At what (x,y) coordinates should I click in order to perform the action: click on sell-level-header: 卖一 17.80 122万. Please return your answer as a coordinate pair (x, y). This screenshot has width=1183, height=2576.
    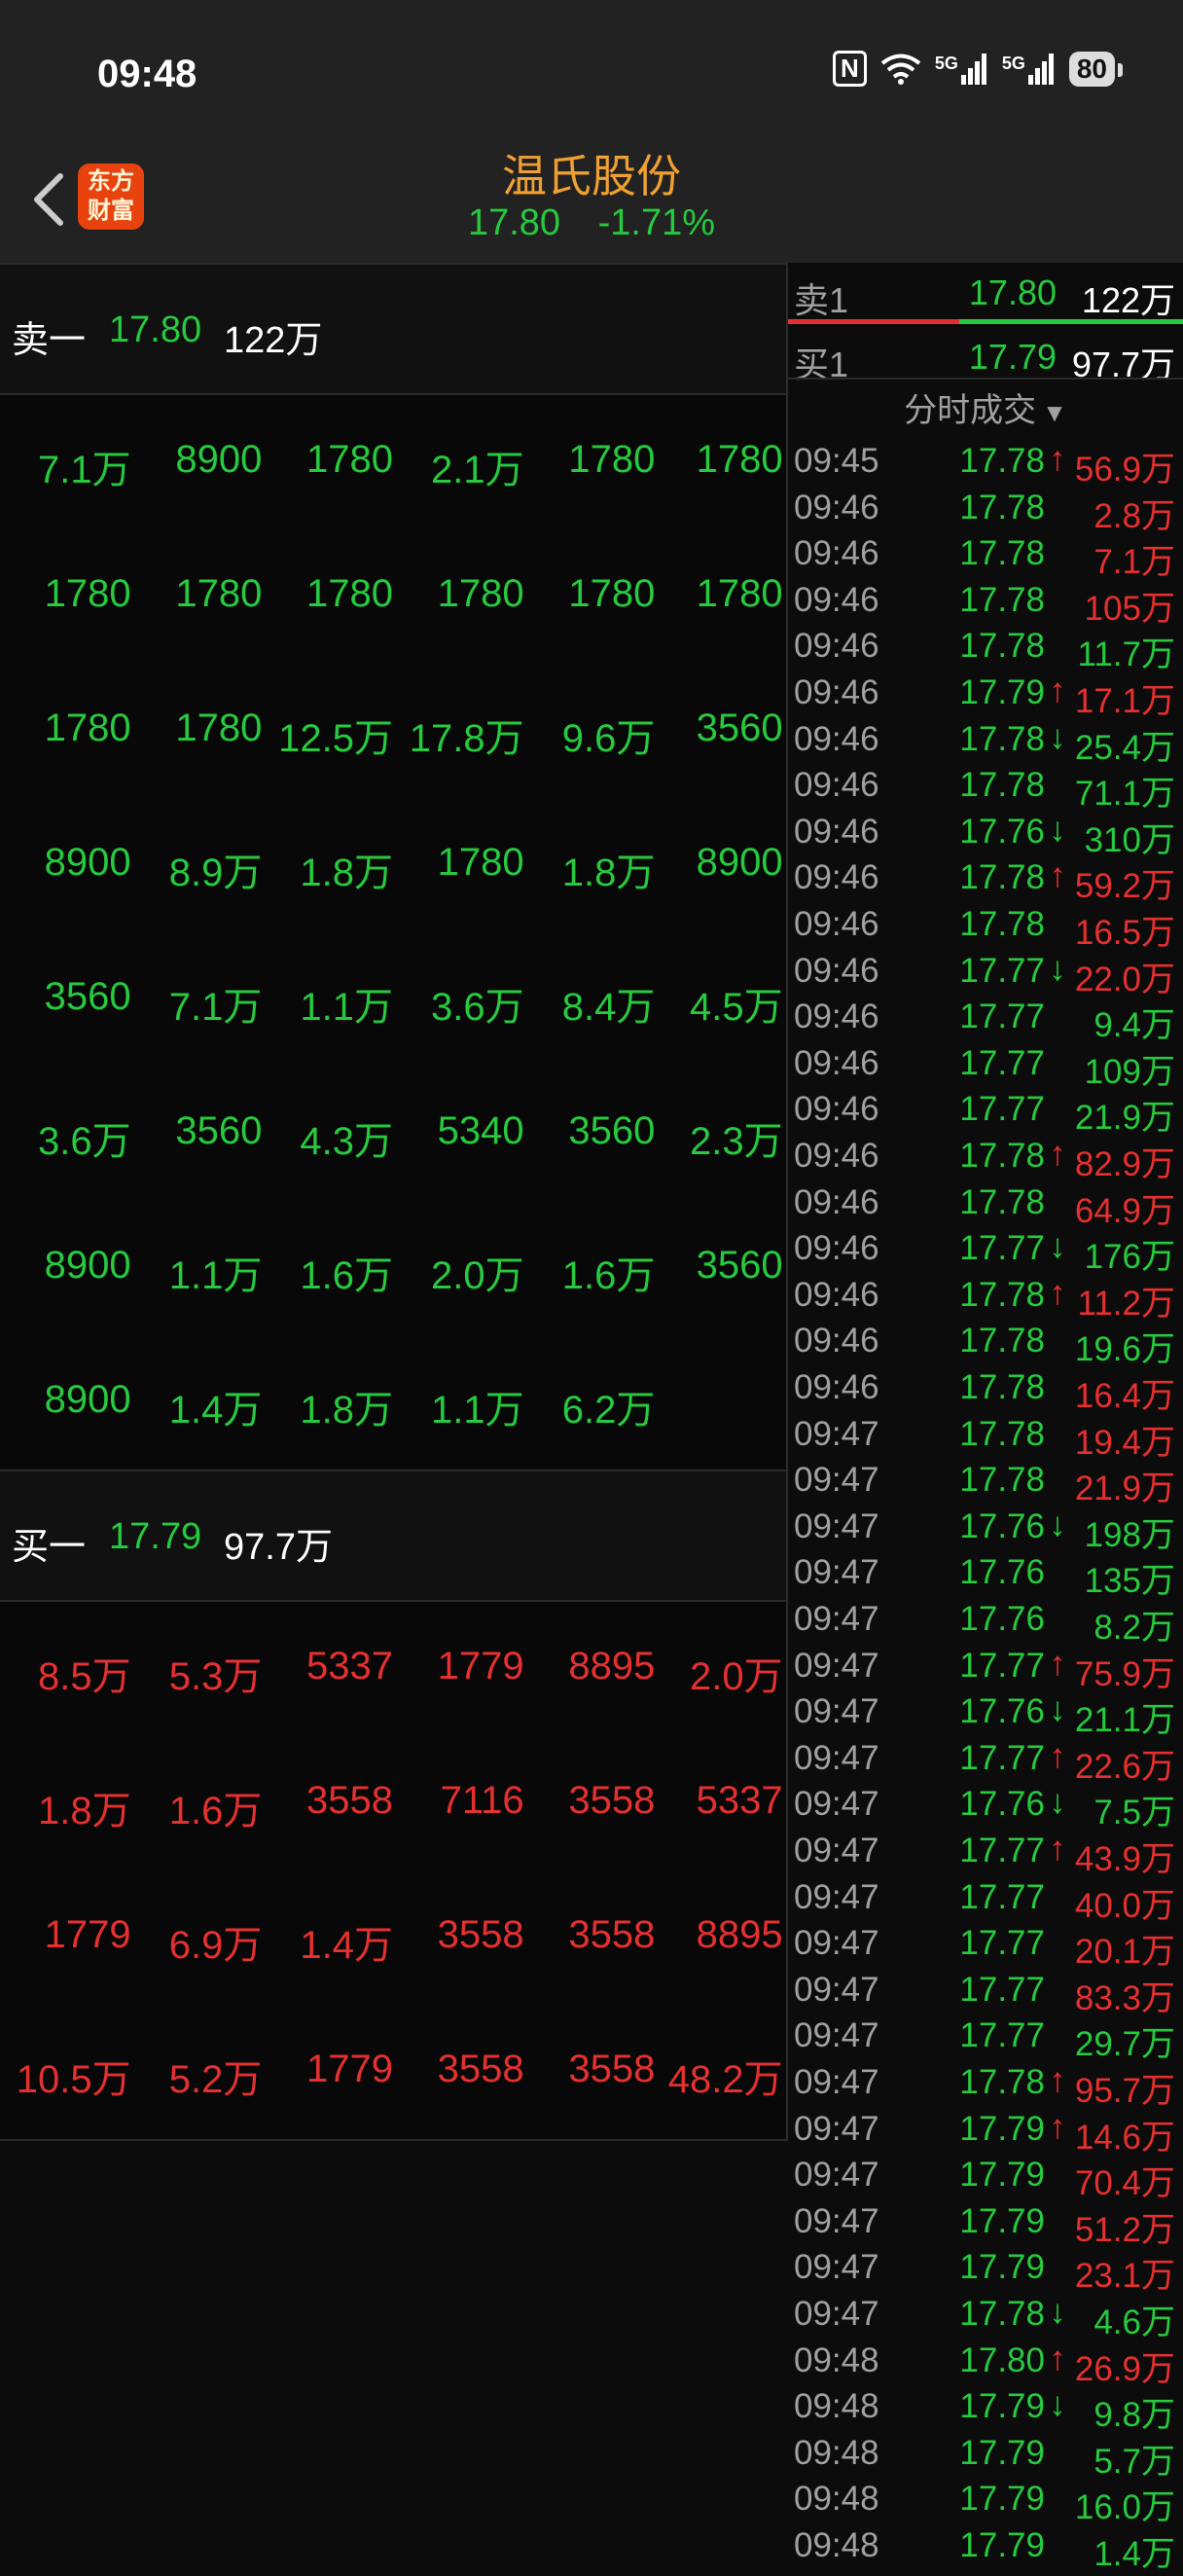
    Looking at the image, I should click on (393, 329).